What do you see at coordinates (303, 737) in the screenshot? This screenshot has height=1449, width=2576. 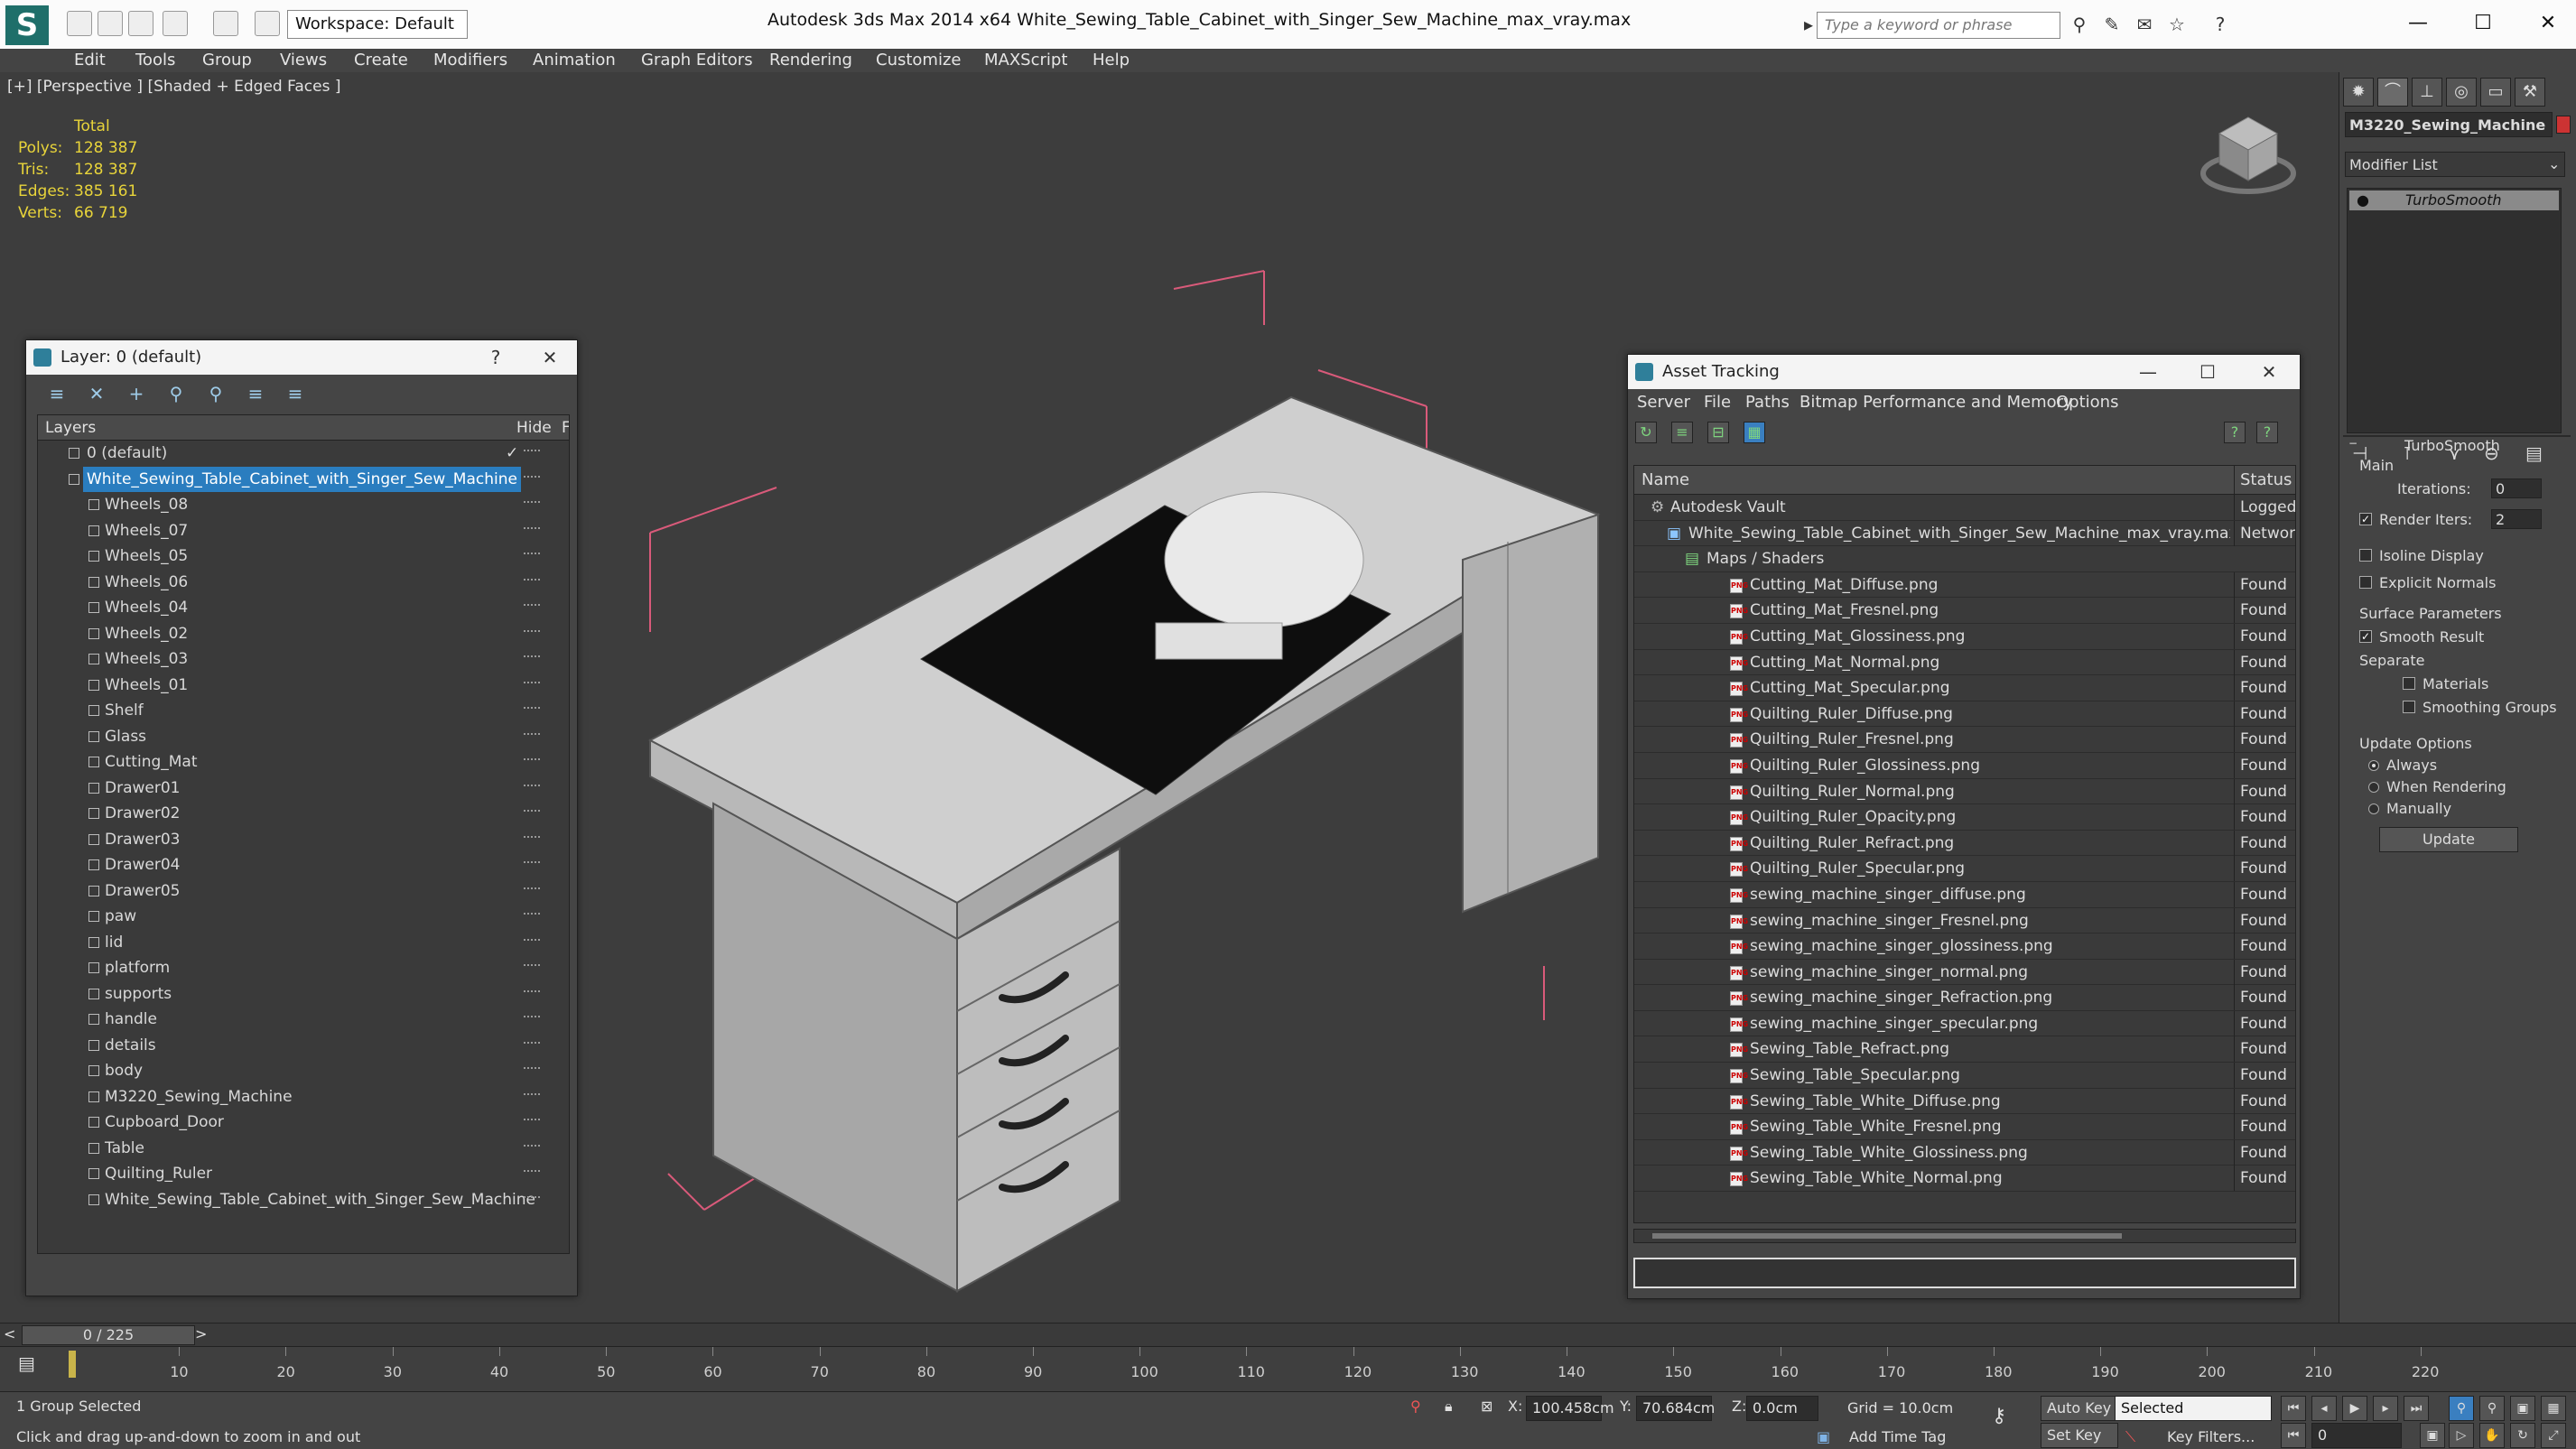 I see `layer-row: Glass` at bounding box center [303, 737].